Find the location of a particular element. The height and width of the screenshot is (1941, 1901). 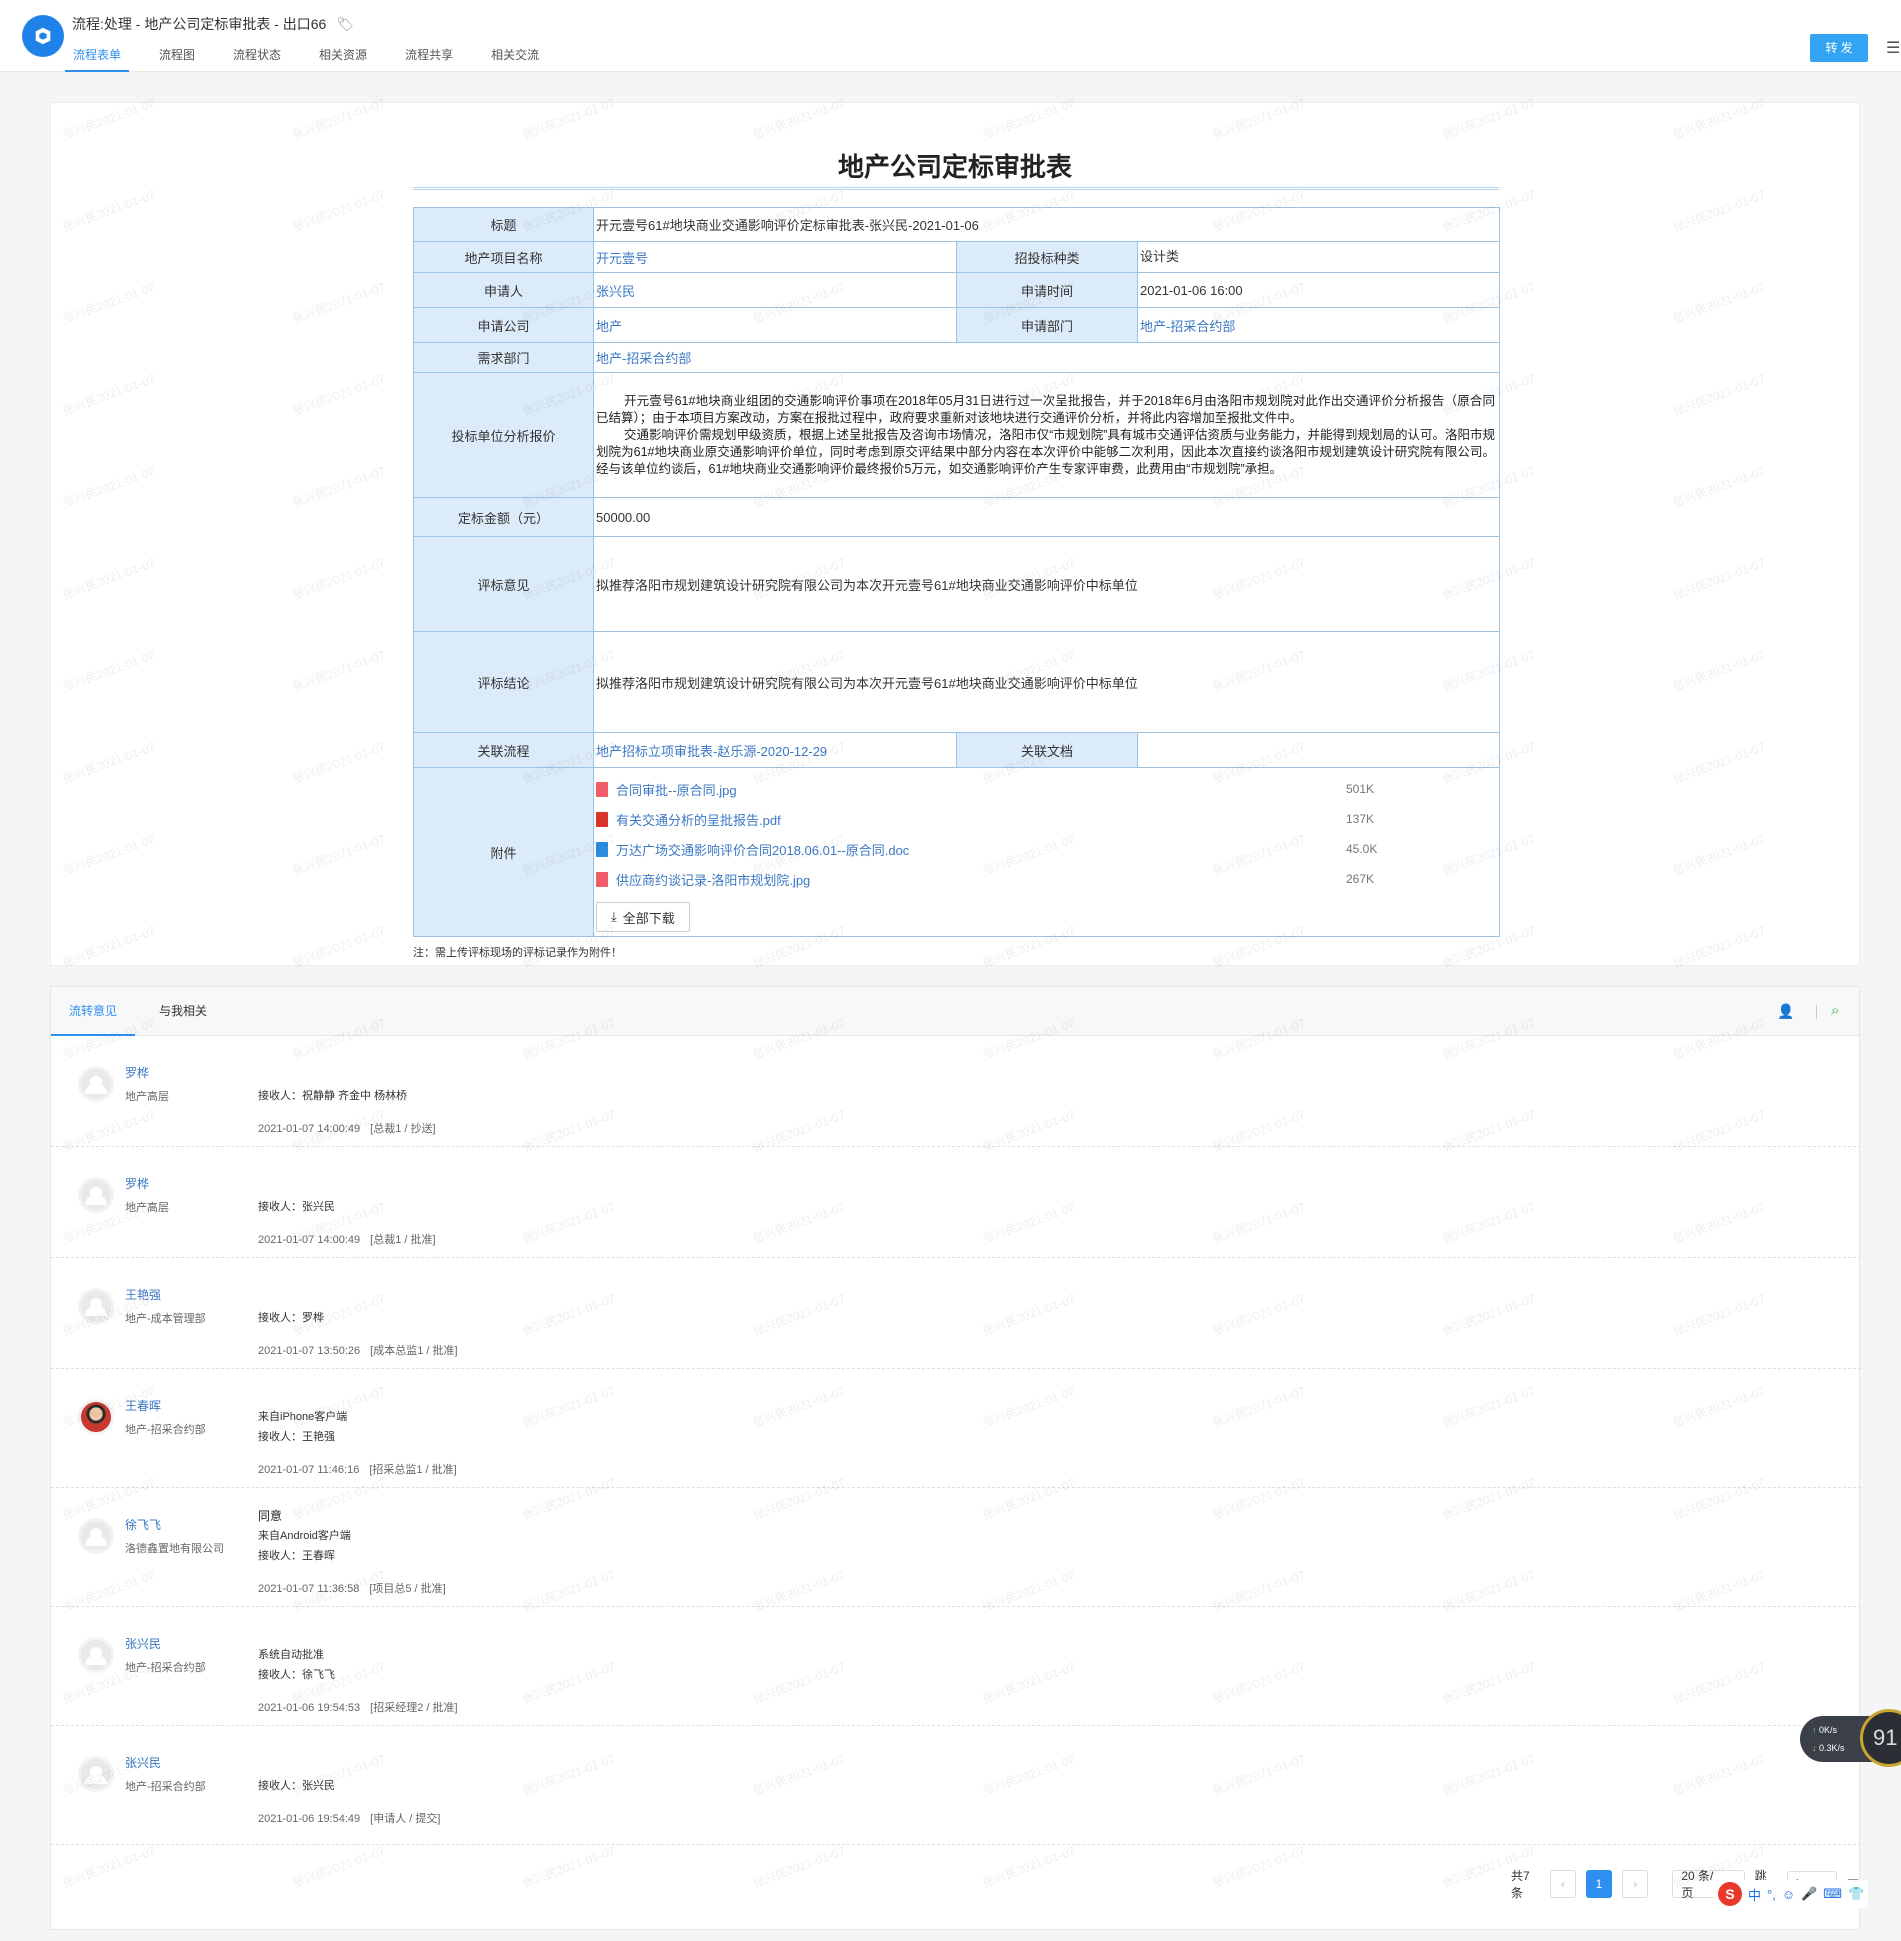

label-applicant: 申请人 is located at coordinates (503, 290).